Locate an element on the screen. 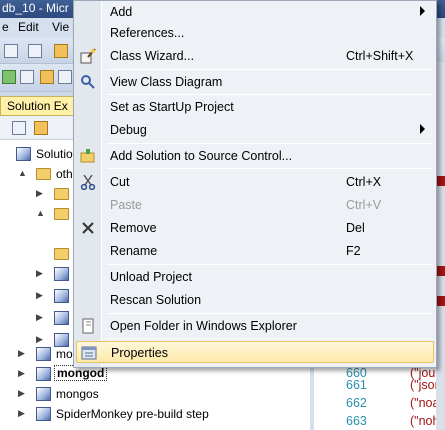  scissors-icon is located at coordinates (88, 182).